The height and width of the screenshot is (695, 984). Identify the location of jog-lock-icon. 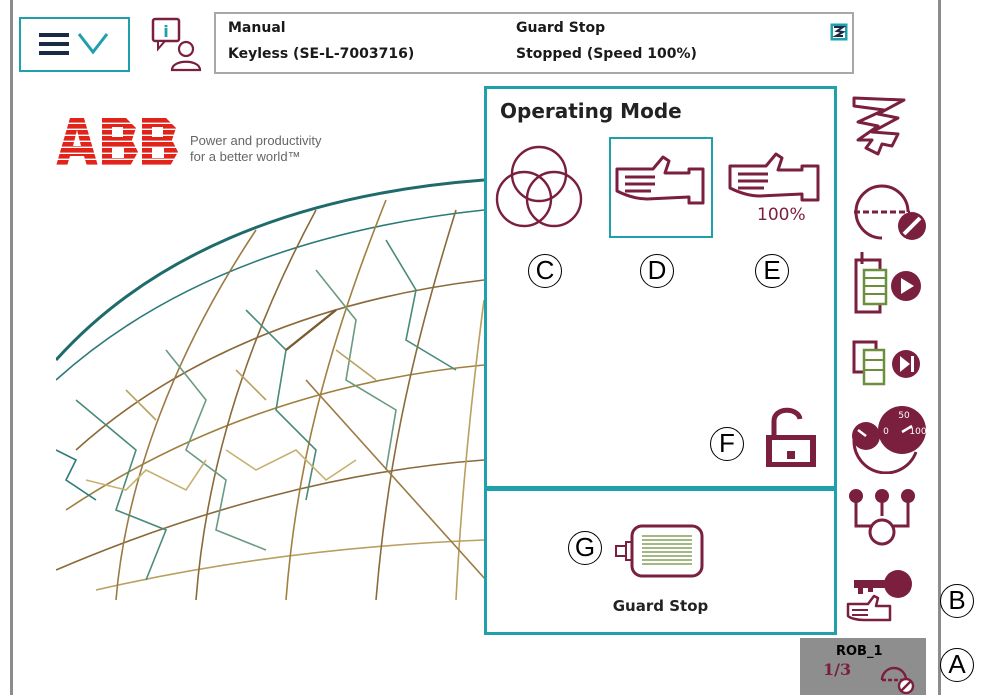
(890, 212).